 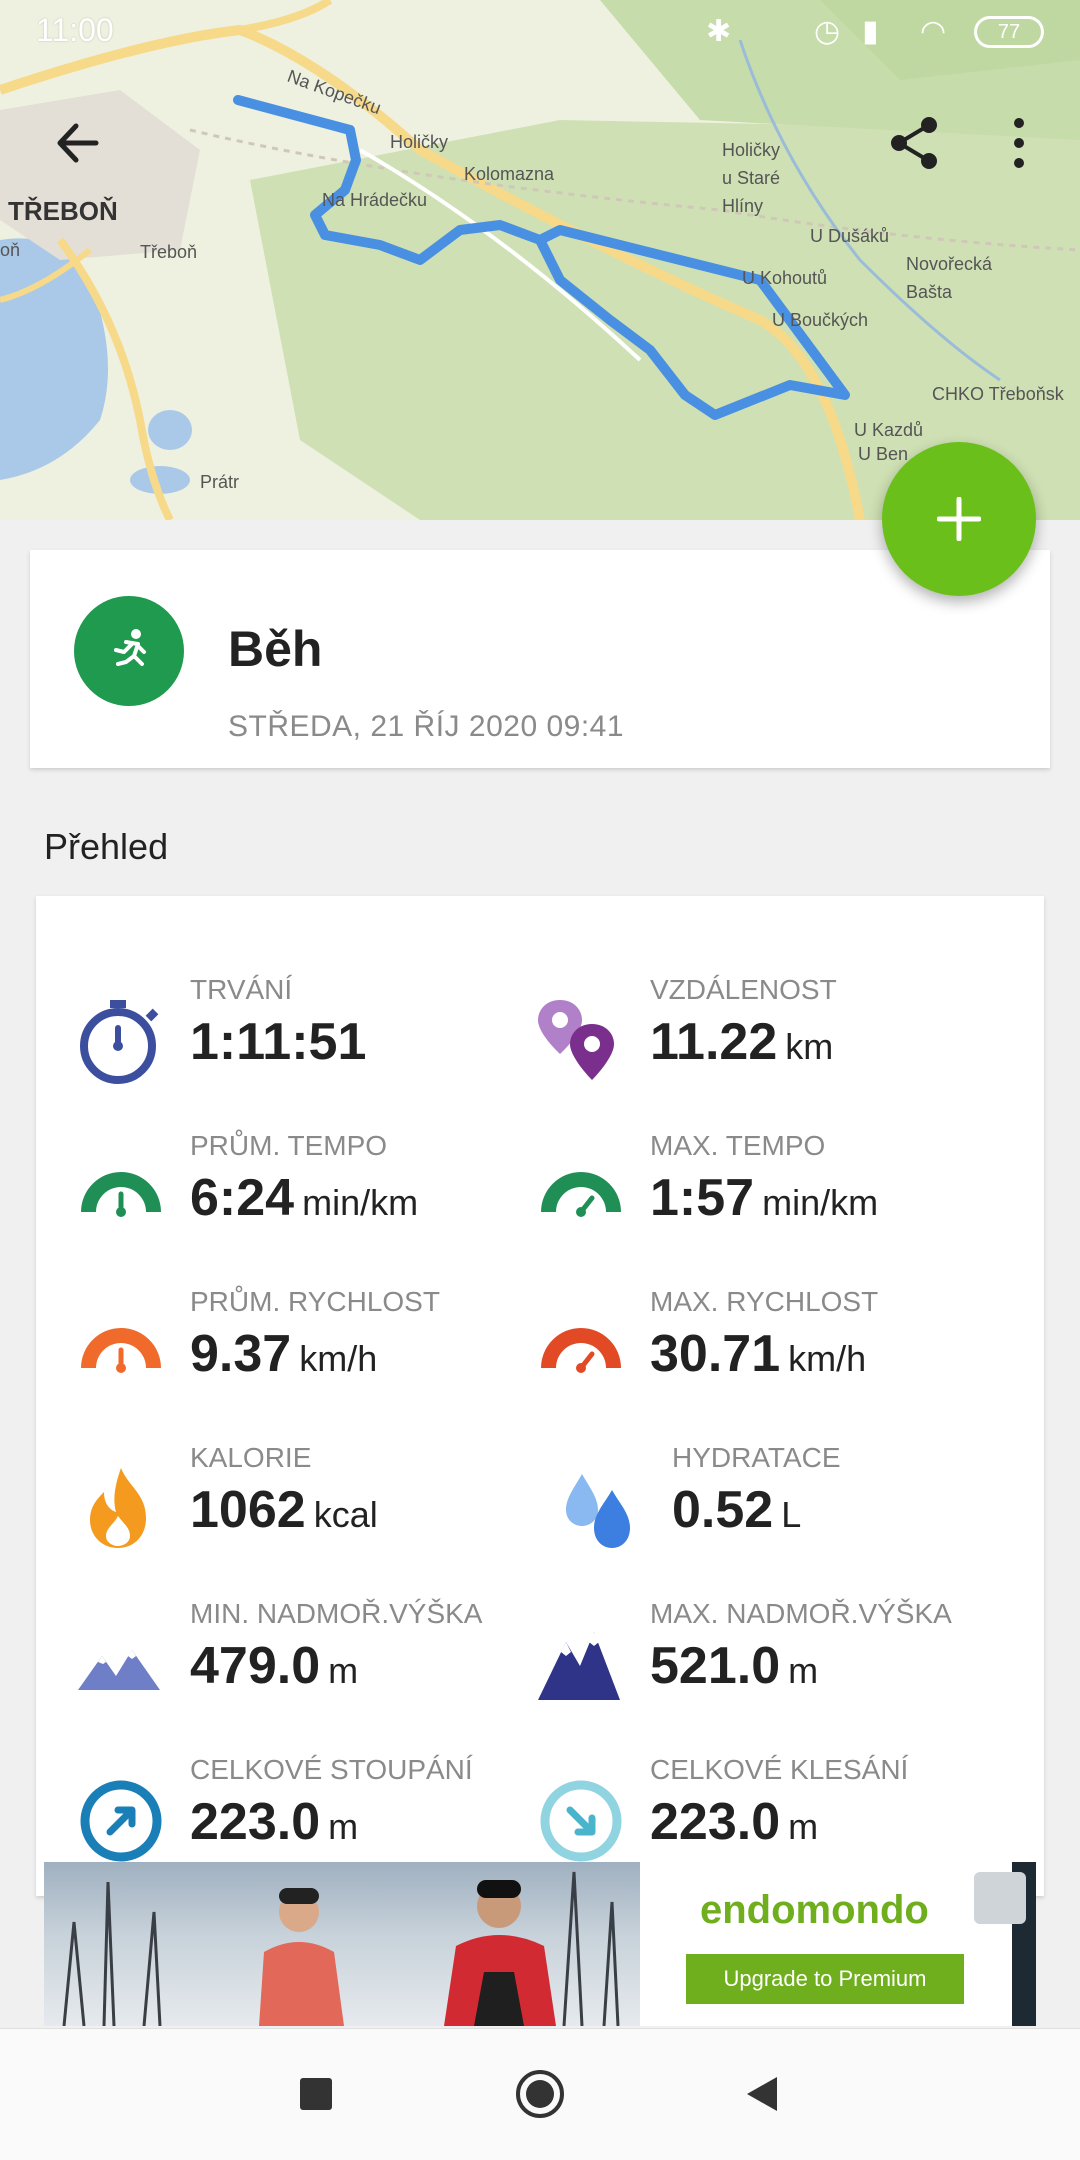 What do you see at coordinates (820, 320) in the screenshot?
I see `map-label-u-bouckych: U Boučkých` at bounding box center [820, 320].